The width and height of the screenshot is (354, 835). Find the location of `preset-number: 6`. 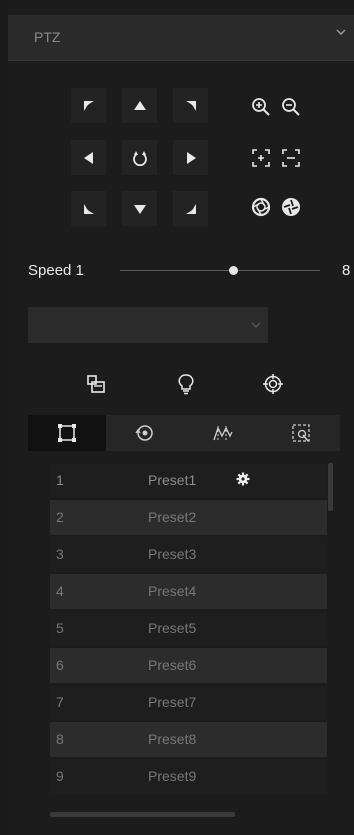

preset-number: 6 is located at coordinates (60, 665).